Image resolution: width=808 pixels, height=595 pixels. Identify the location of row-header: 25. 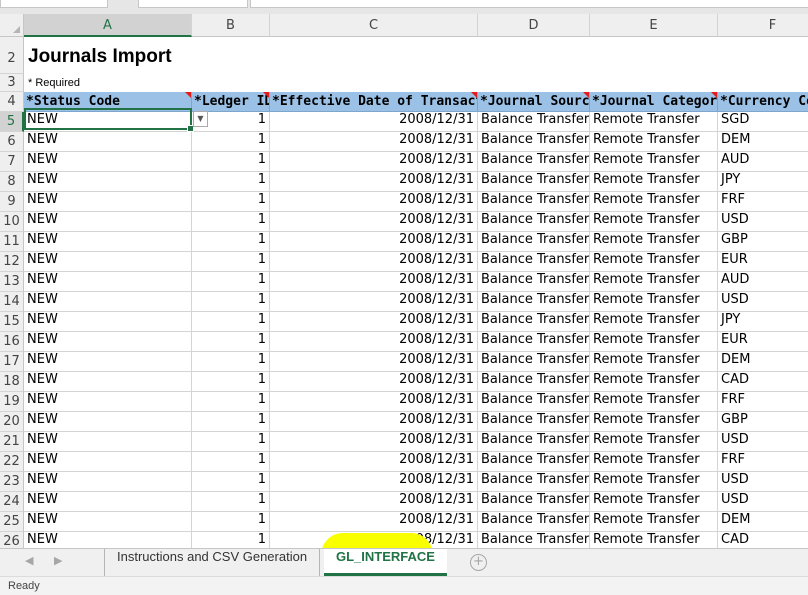
(12, 522).